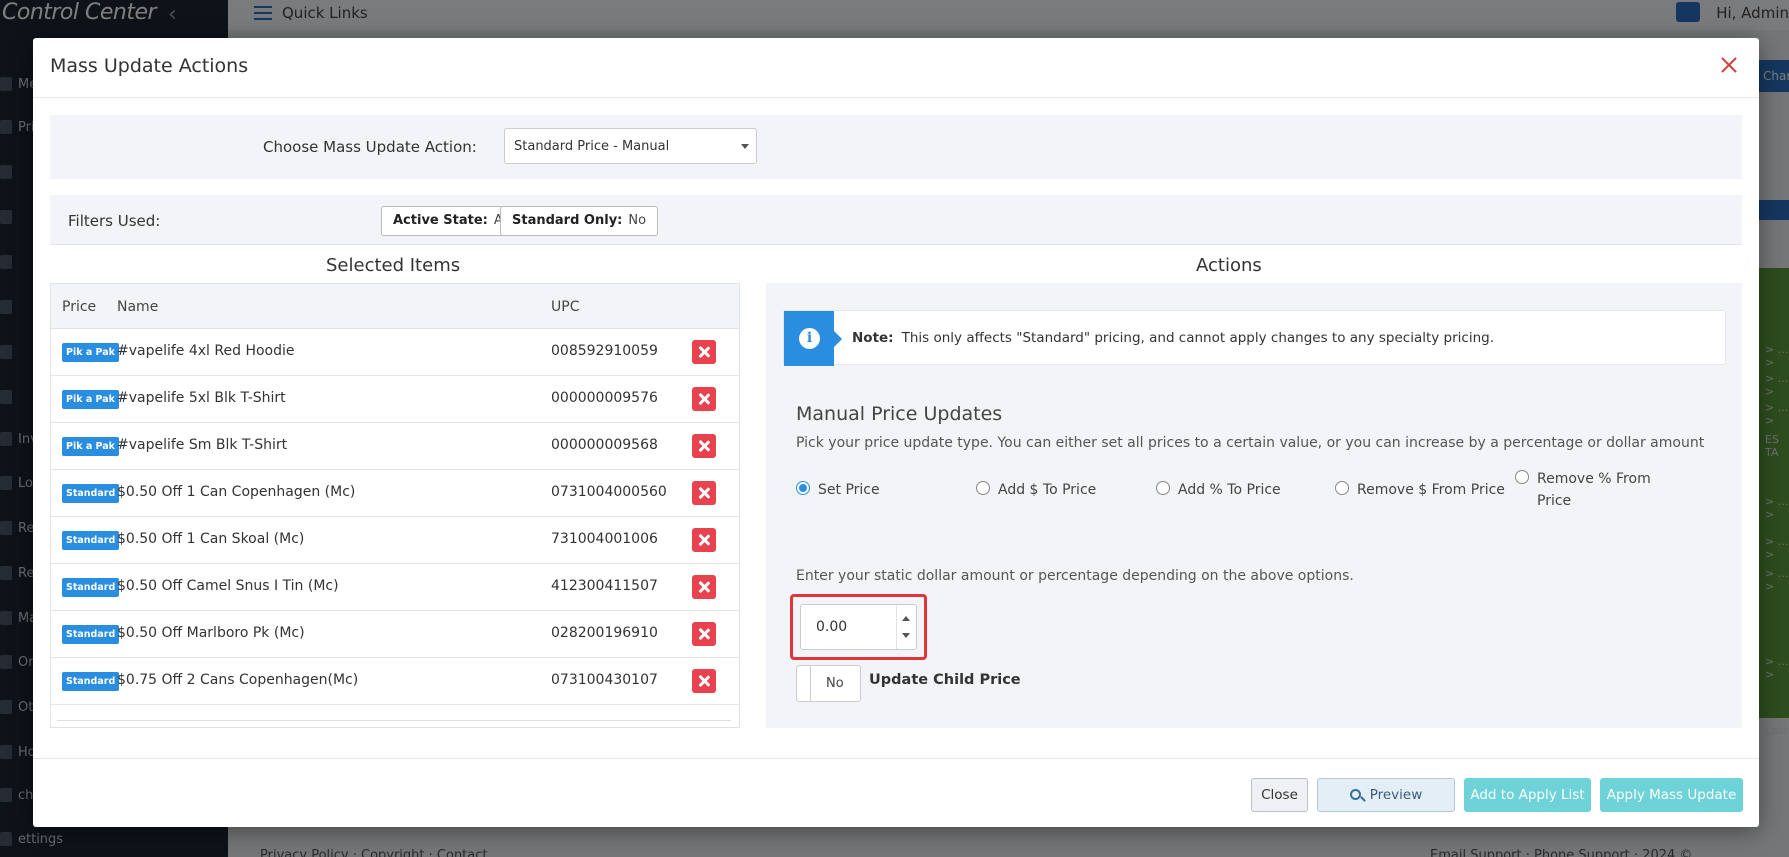 The height and width of the screenshot is (857, 1789). What do you see at coordinates (604, 398) in the screenshot?
I see `item-upc: 000000009576` at bounding box center [604, 398].